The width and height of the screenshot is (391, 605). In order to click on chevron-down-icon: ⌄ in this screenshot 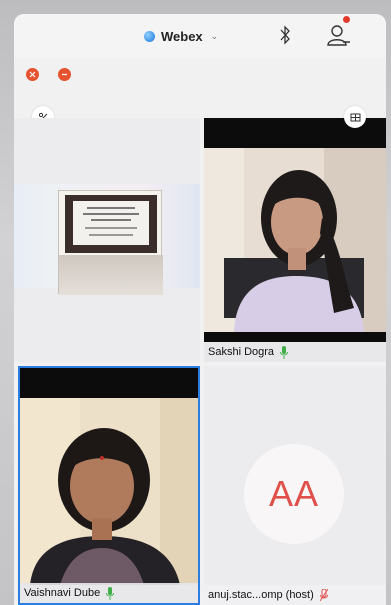, I will do `click(214, 35)`.